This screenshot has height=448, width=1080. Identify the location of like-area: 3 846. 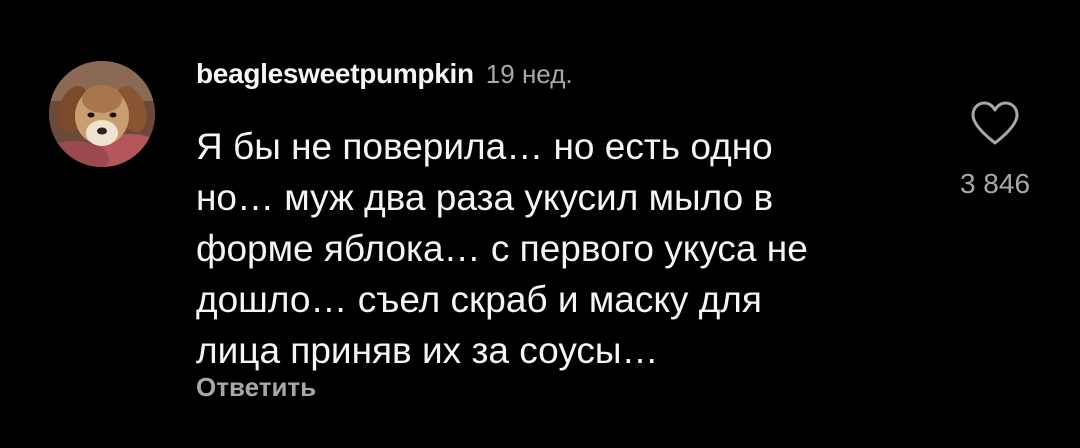
(995, 150).